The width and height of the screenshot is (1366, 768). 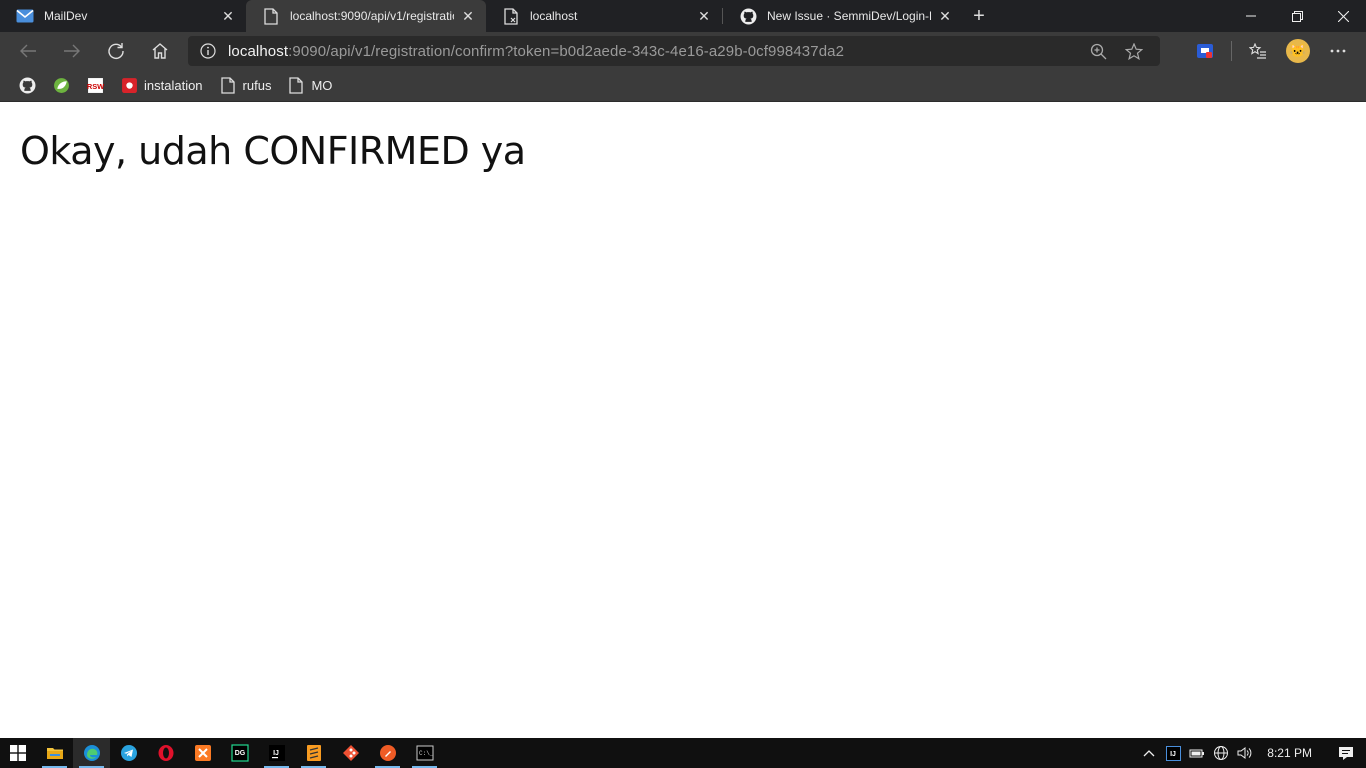 I want to click on taskbar-datagrip: DG, so click(x=239, y=753).